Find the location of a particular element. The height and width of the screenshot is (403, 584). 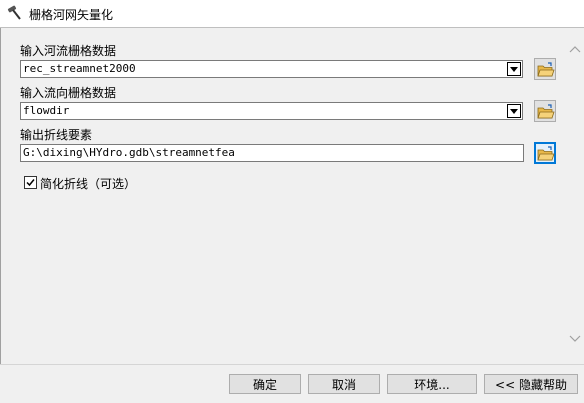

cancel-button: 取消 is located at coordinates (344, 384).